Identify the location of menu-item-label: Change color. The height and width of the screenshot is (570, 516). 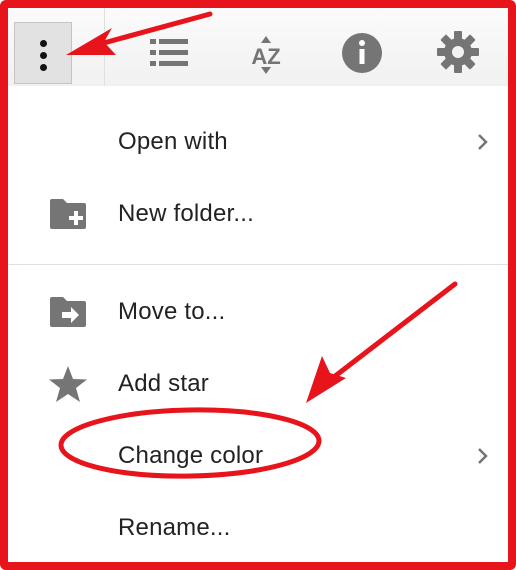
(191, 455).